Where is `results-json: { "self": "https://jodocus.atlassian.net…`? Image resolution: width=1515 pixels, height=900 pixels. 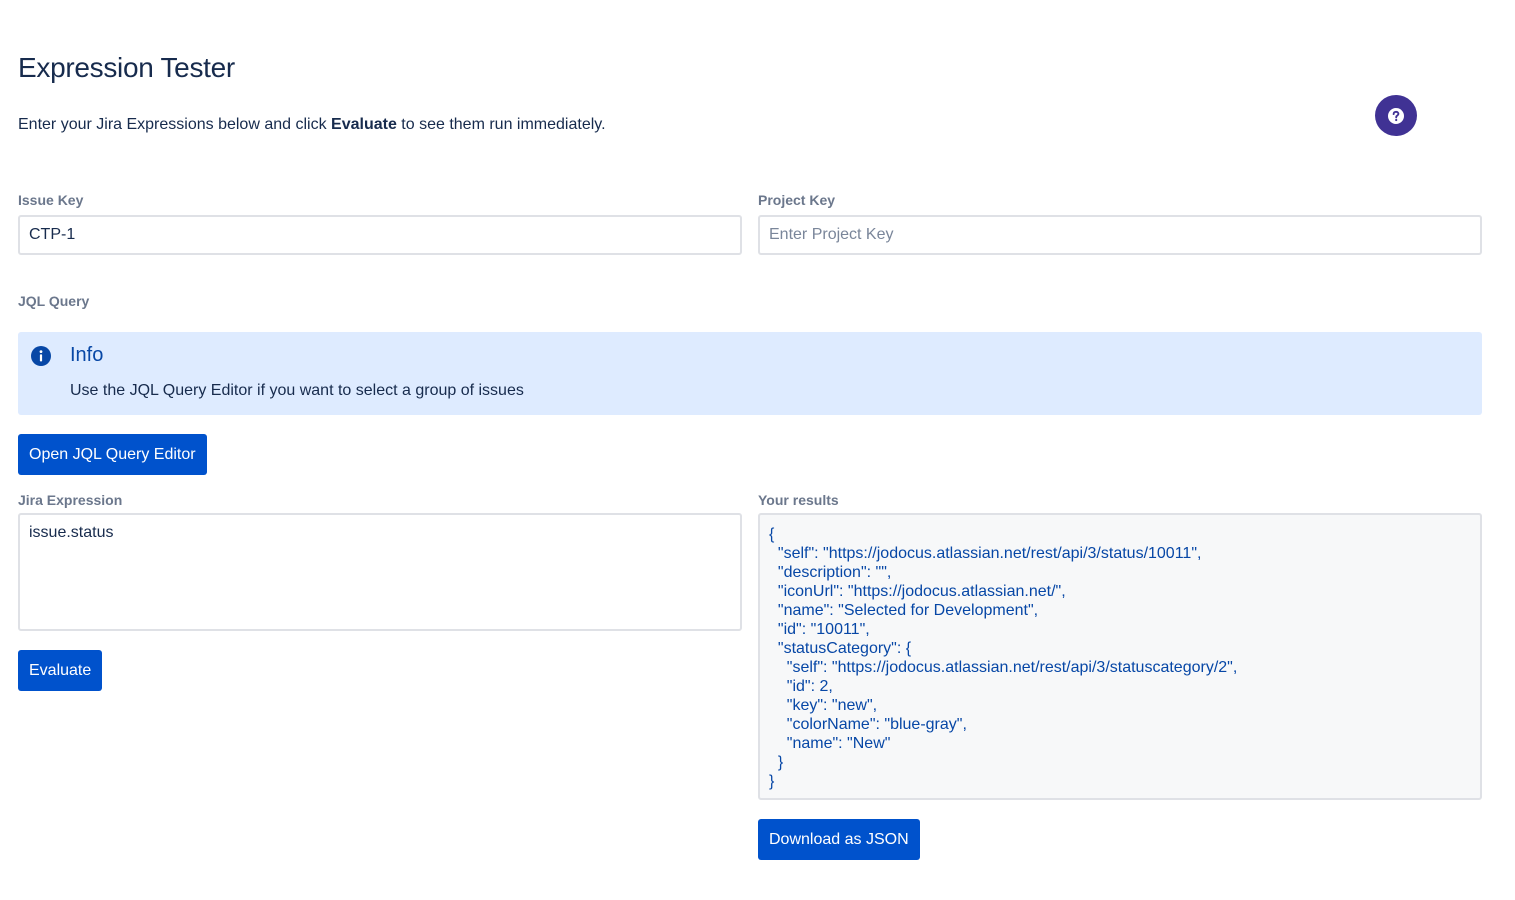
results-json: { "self": "https://jodocus.atlassian.net… is located at coordinates (1120, 658).